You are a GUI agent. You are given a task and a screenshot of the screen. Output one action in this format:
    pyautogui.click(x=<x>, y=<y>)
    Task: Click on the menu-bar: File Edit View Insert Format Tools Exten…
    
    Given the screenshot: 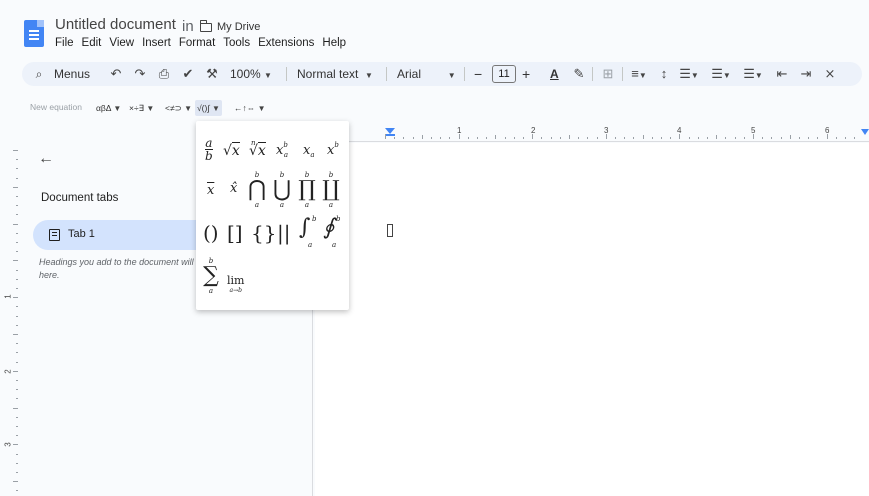 What is the action you would take?
    pyautogui.click(x=204, y=43)
    